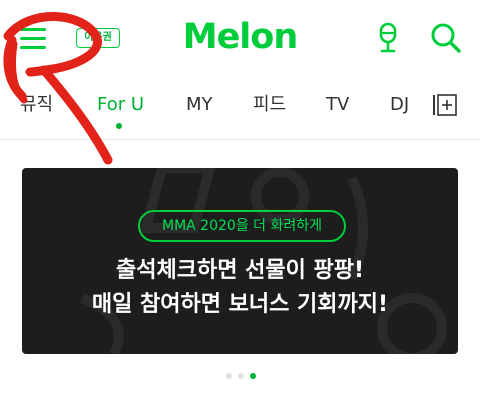  Describe the element at coordinates (240, 304) in the screenshot. I see `banner-headline-2: 매일 참여하면 보너스 기회까지!` at that location.